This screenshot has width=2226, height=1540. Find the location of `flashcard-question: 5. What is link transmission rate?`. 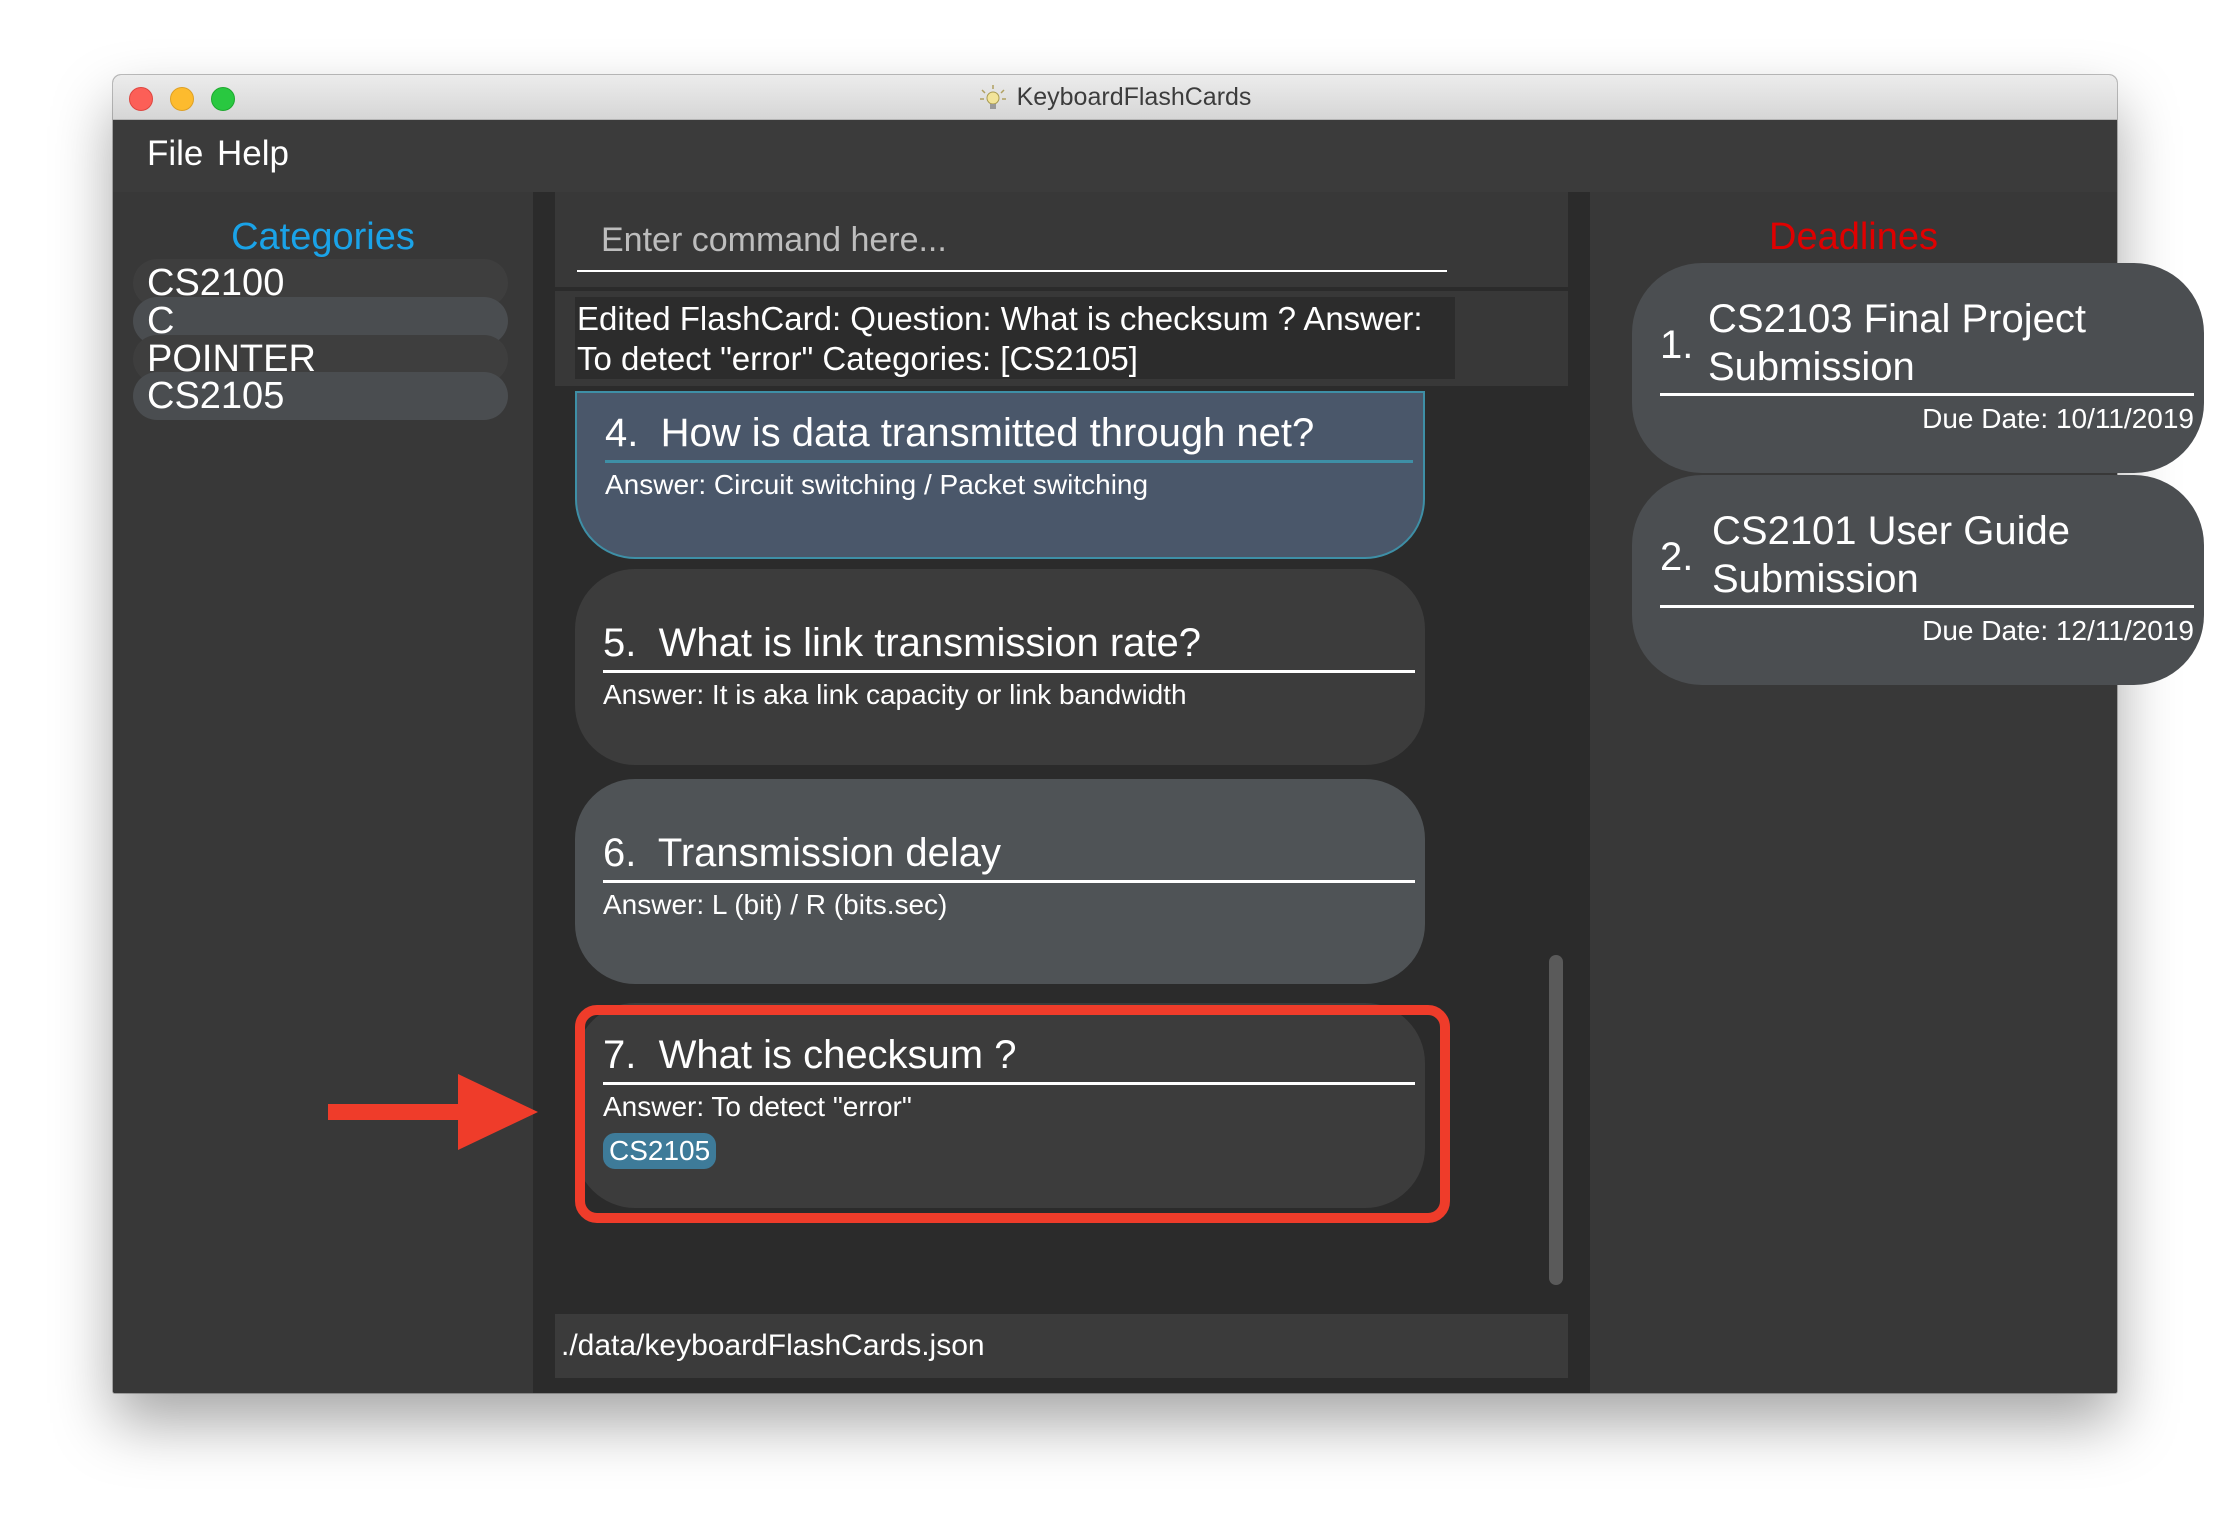

flashcard-question: 5. What is link transmission rate? is located at coordinates (1009, 647).